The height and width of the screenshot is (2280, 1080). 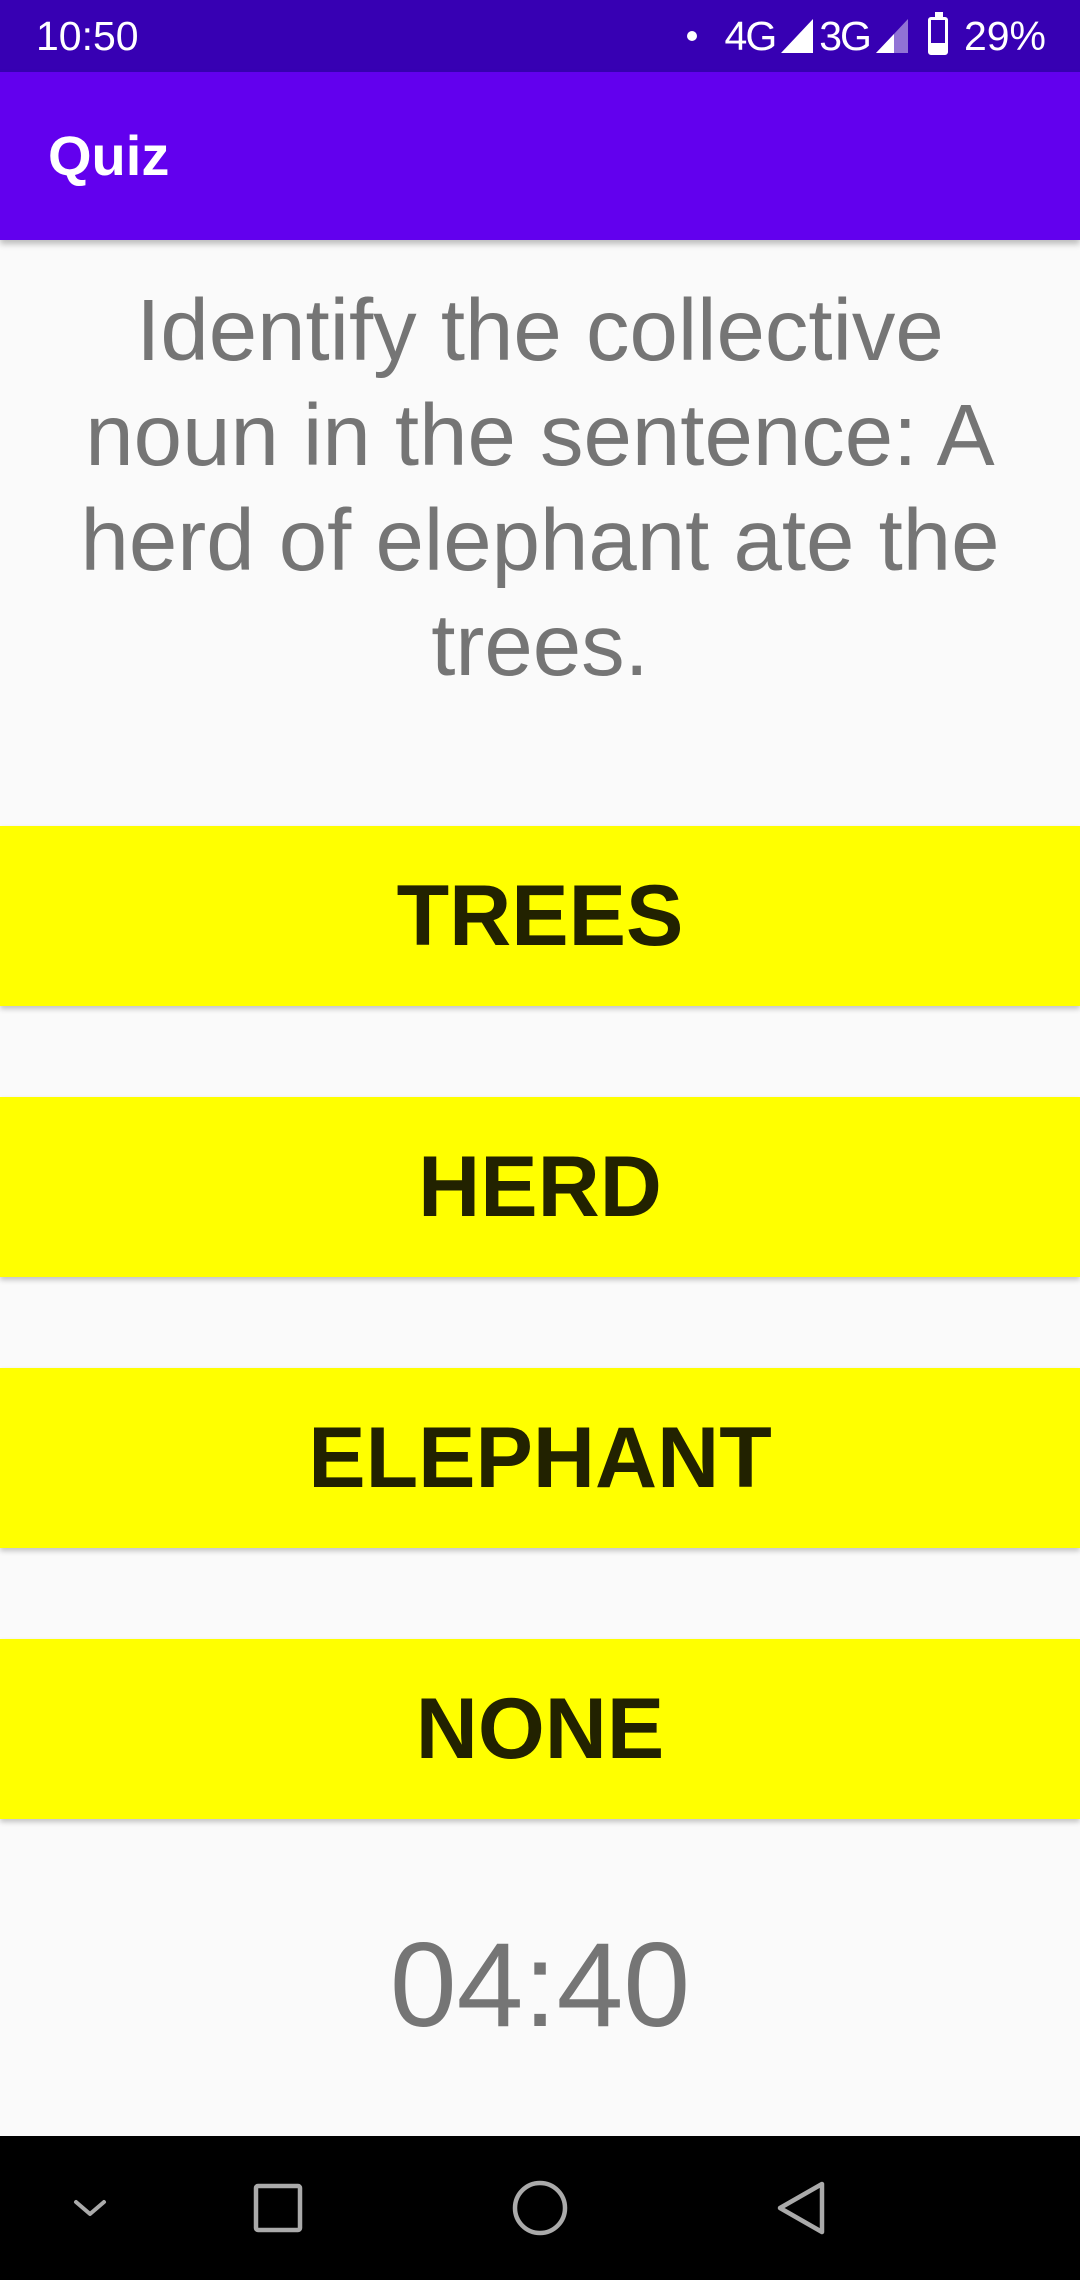 I want to click on home-button, so click(x=540, y=2208).